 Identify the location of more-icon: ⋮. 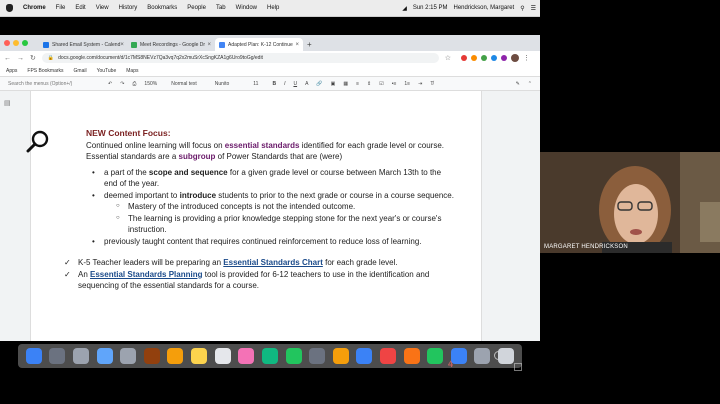
(526, 58).